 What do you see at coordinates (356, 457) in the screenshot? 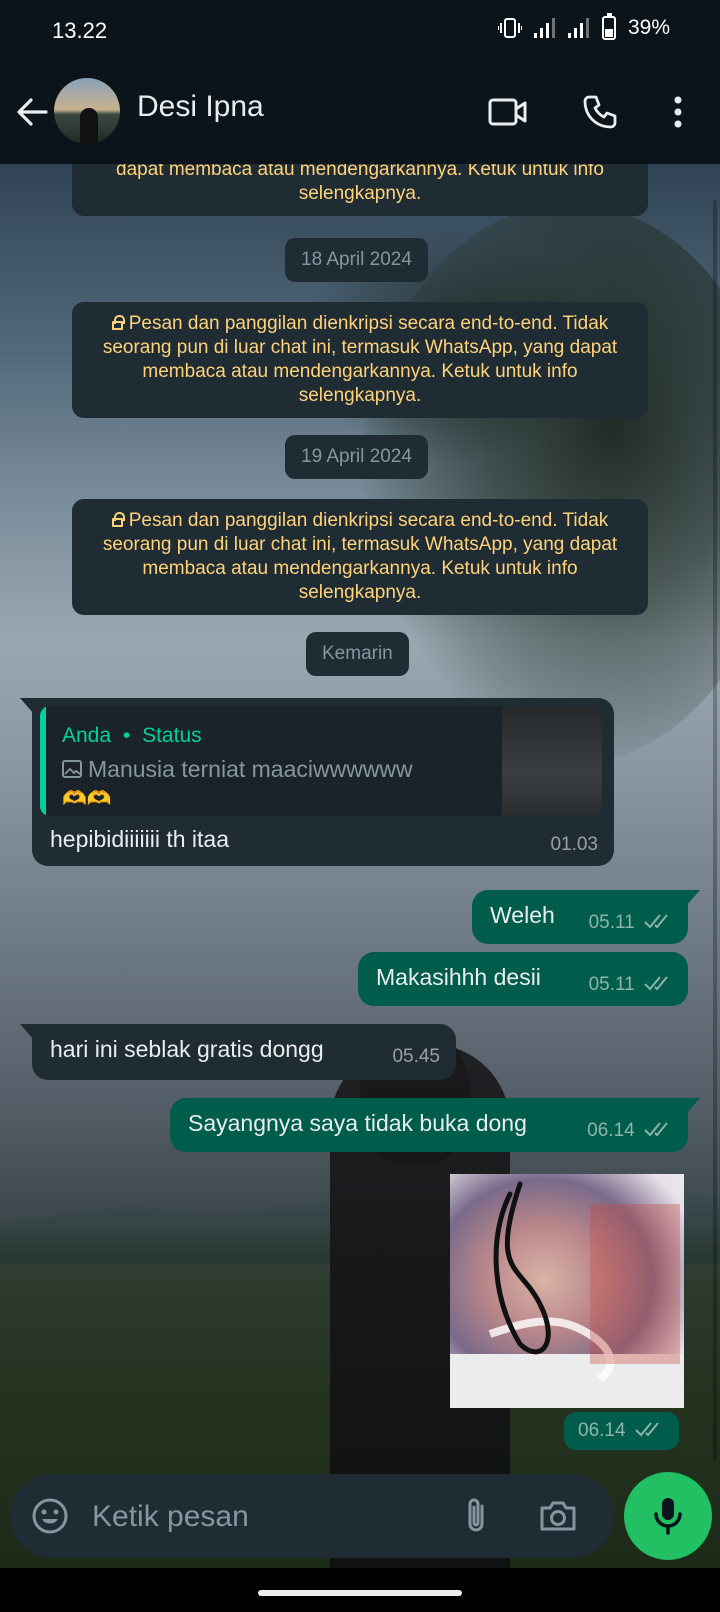
I see `date-chip: 19 April 2024` at bounding box center [356, 457].